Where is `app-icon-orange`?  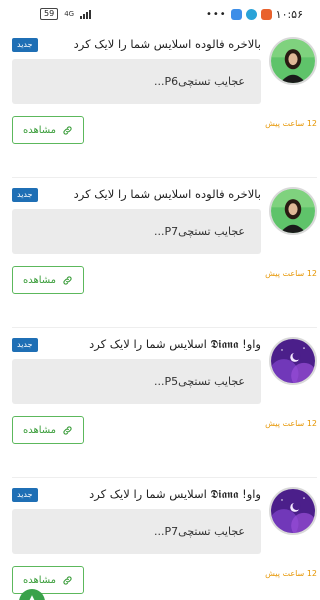 app-icon-orange is located at coordinates (266, 14).